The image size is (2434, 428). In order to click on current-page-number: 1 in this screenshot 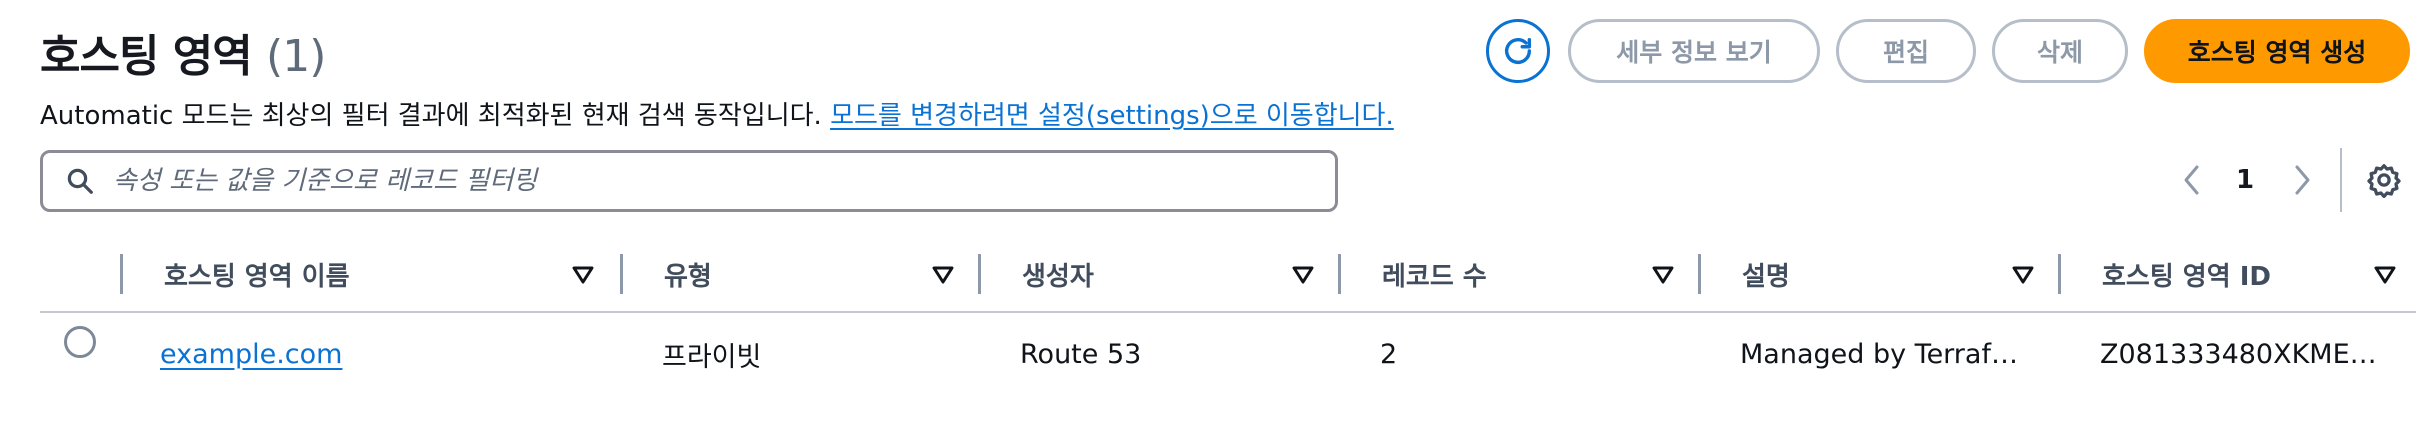, I will do `click(2245, 180)`.